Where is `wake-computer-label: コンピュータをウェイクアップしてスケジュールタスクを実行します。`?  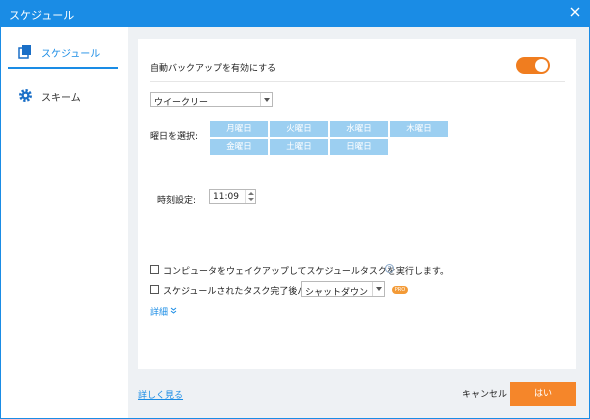
wake-computer-label: コンピュータをウェイクアップしてスケジュールタスクを実行します。 is located at coordinates (306, 272).